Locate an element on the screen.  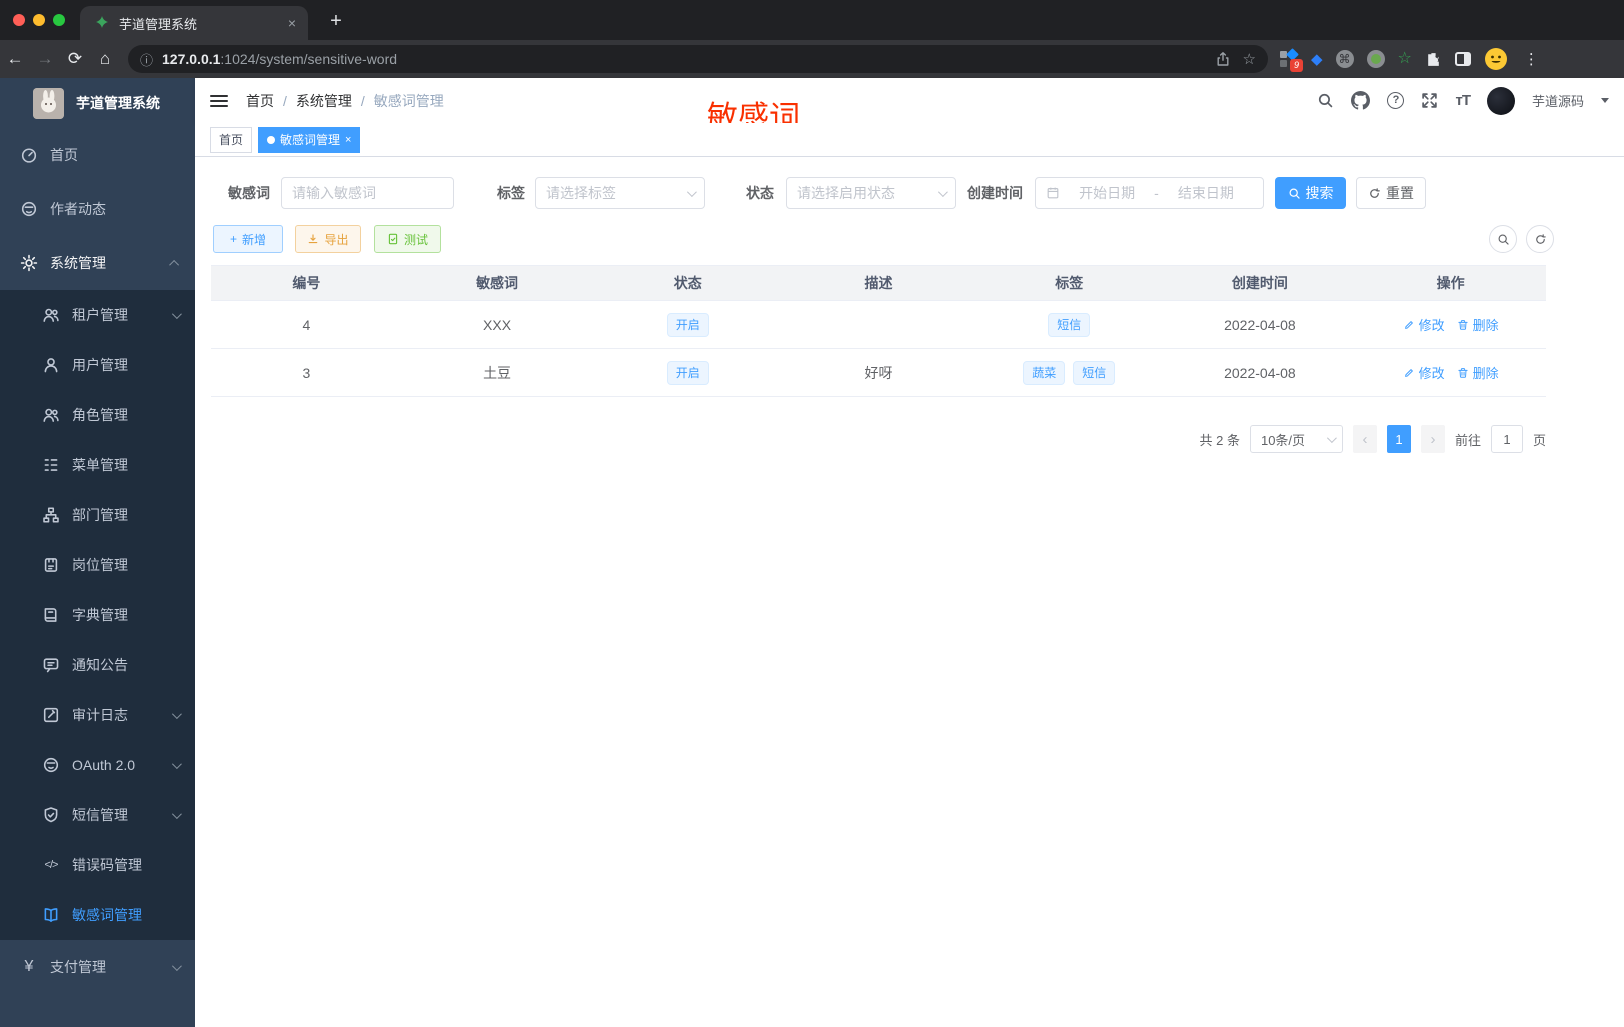
goto-label: 前往 is located at coordinates (1467, 440).